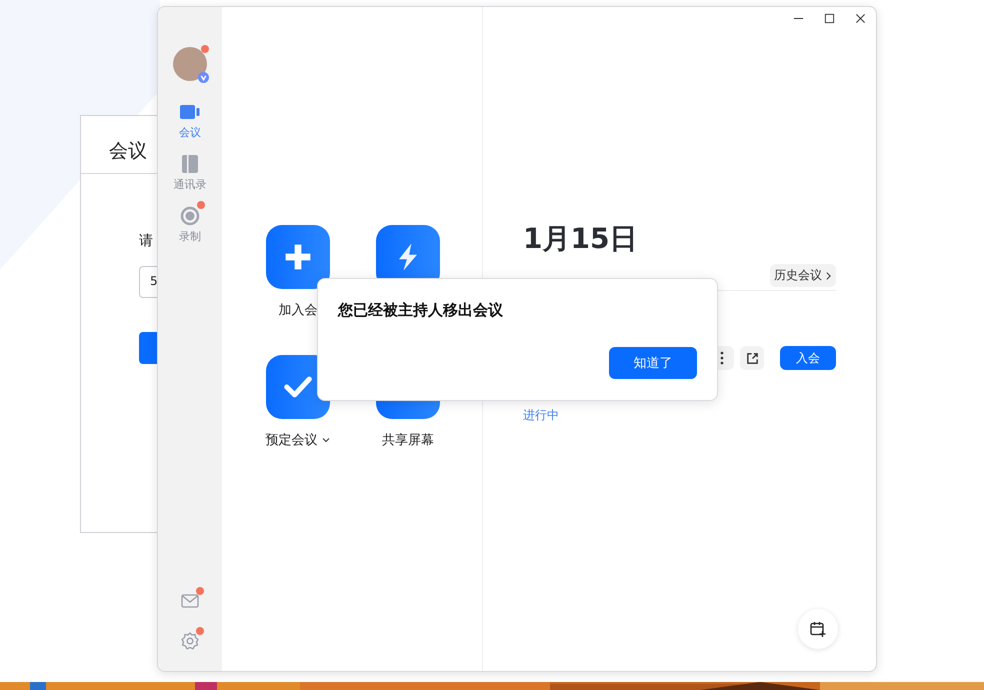  What do you see at coordinates (298, 257) in the screenshot?
I see `action-button` at bounding box center [298, 257].